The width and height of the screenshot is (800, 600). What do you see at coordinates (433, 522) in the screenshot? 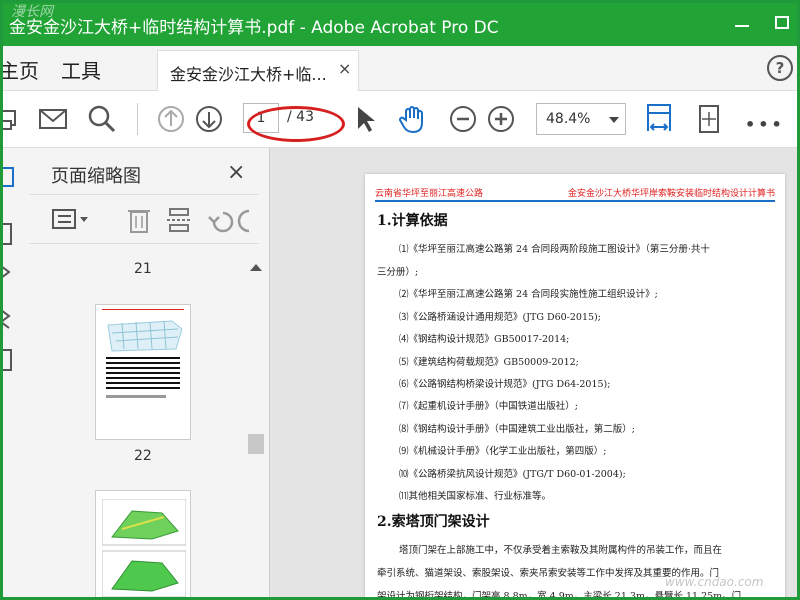
I see `section-heading: 2.索塔顶门架设计` at bounding box center [433, 522].